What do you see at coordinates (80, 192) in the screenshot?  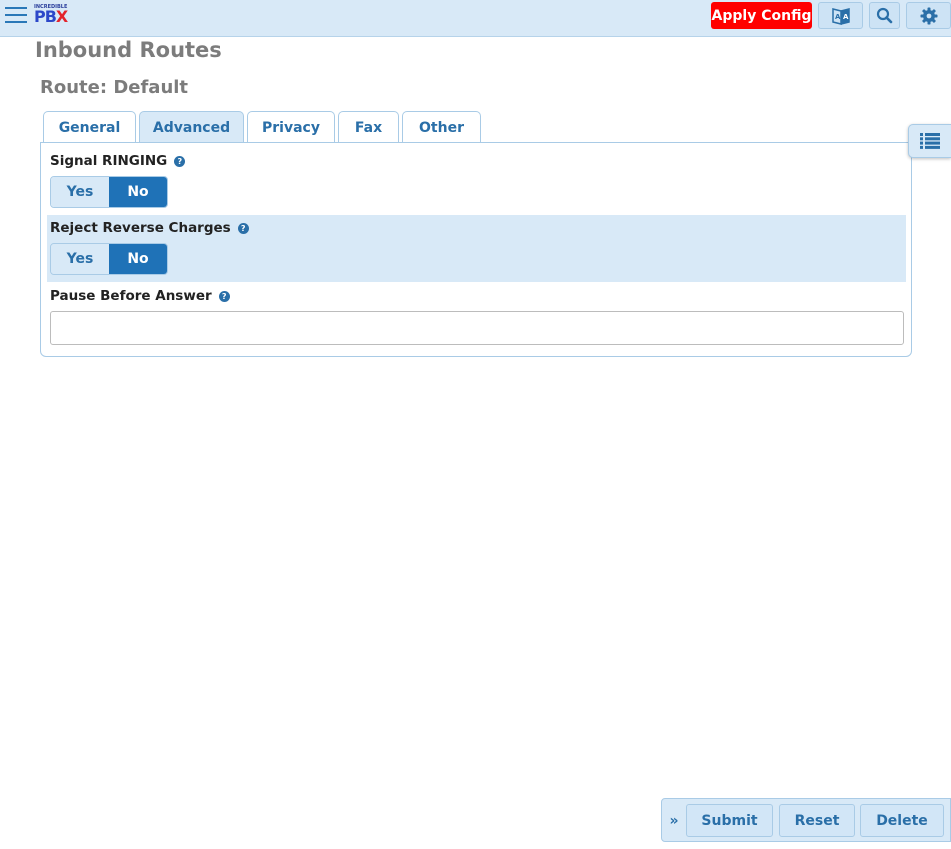 I see `signal-ringing-yes: Yes` at bounding box center [80, 192].